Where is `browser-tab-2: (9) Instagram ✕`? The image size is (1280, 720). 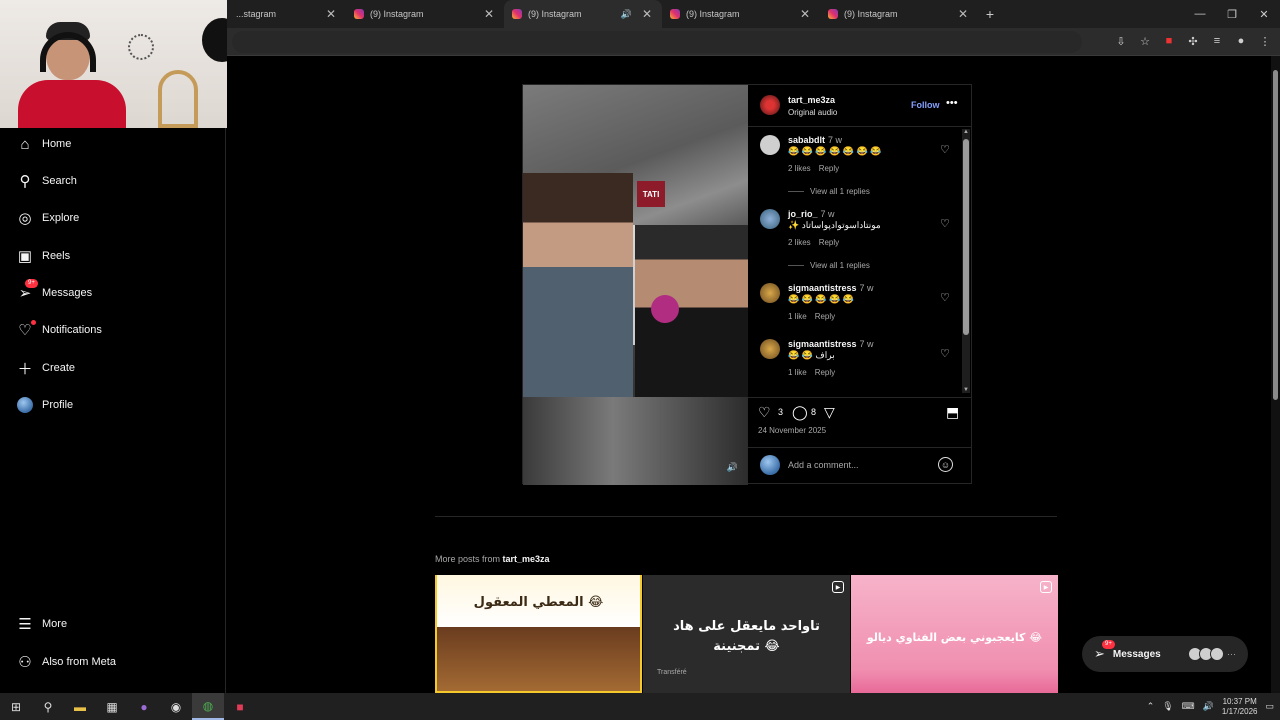
browser-tab-2: (9) Instagram ✕ is located at coordinates (425, 14).